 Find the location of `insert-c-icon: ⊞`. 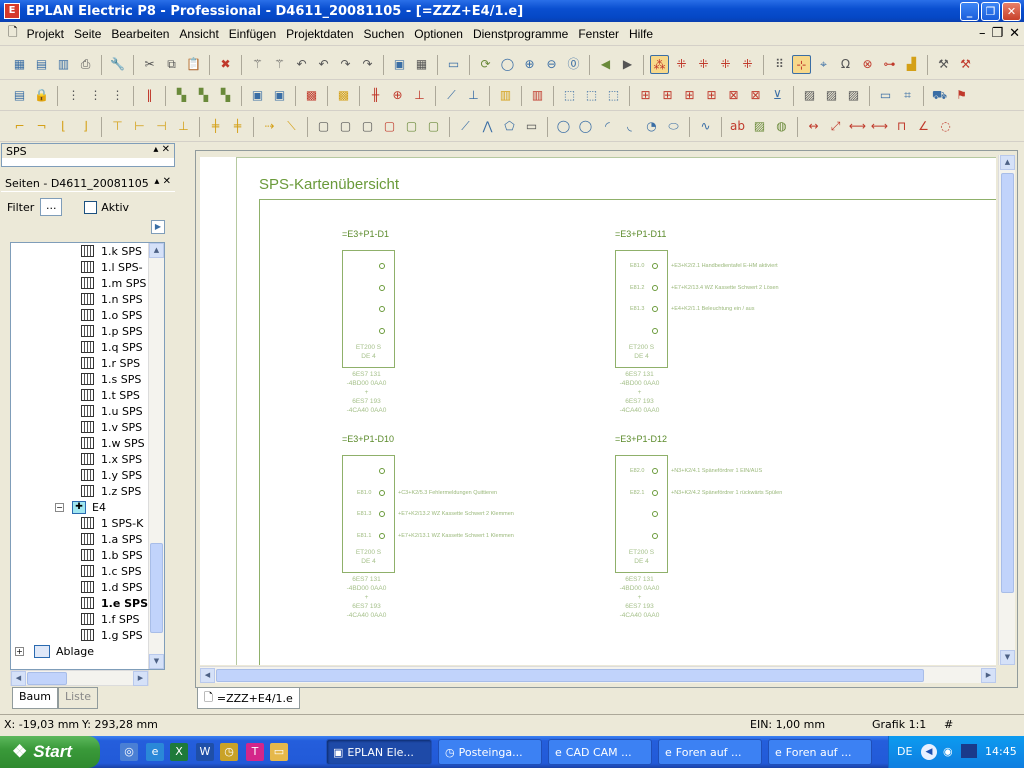

insert-c-icon: ⊞ is located at coordinates (689, 95).